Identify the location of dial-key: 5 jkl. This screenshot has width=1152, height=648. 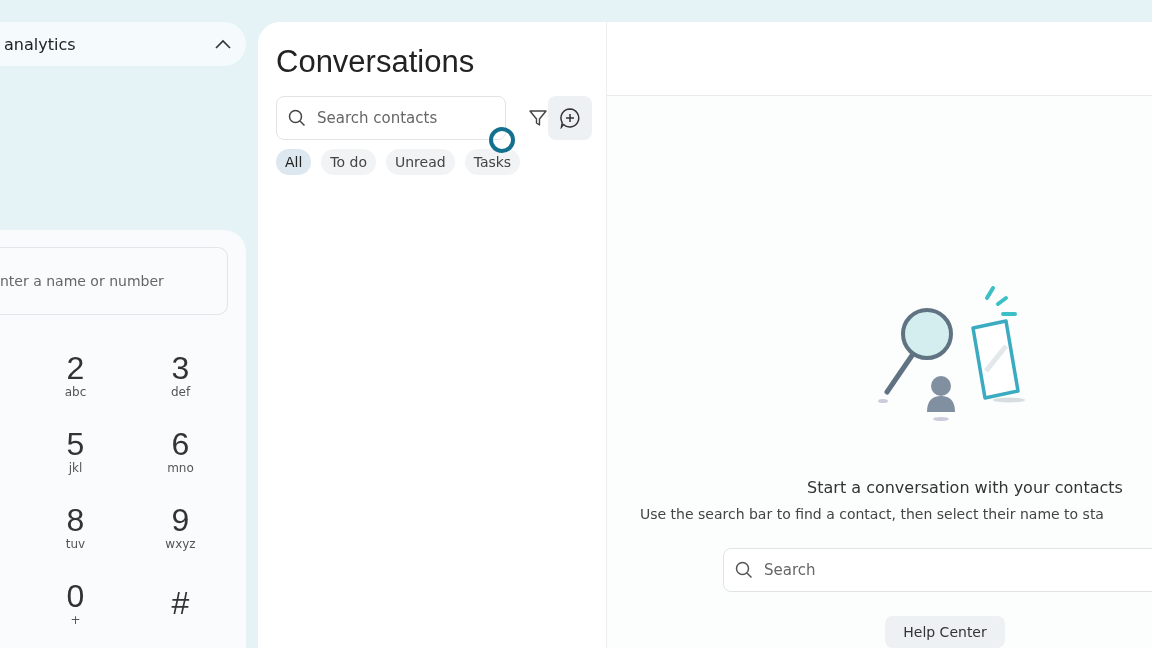
(75, 451).